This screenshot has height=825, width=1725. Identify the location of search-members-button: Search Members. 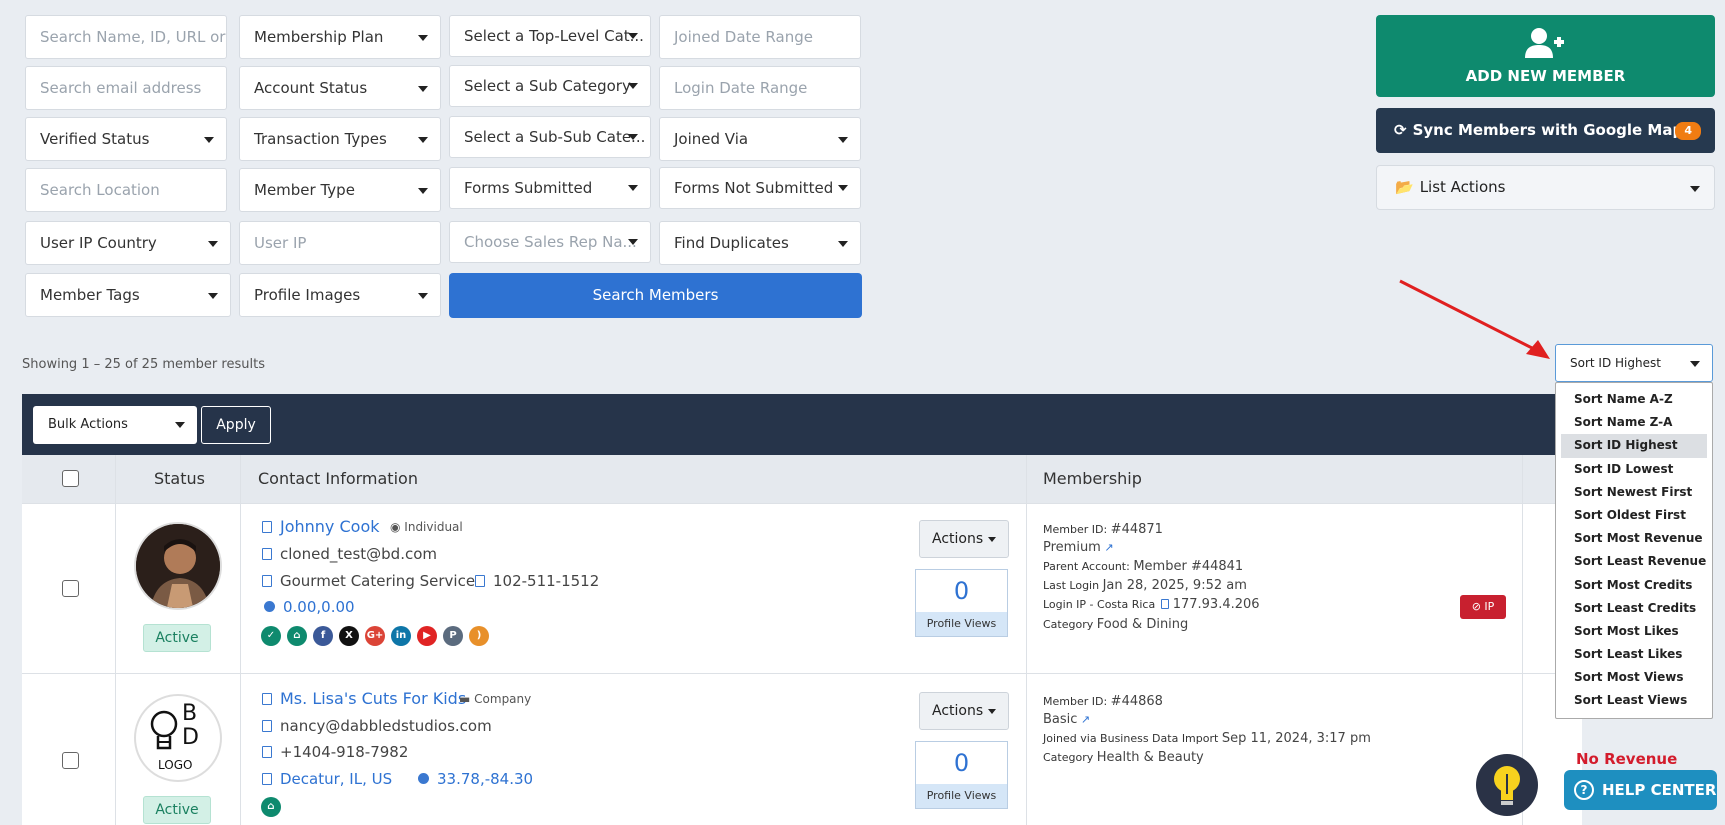
(655, 295).